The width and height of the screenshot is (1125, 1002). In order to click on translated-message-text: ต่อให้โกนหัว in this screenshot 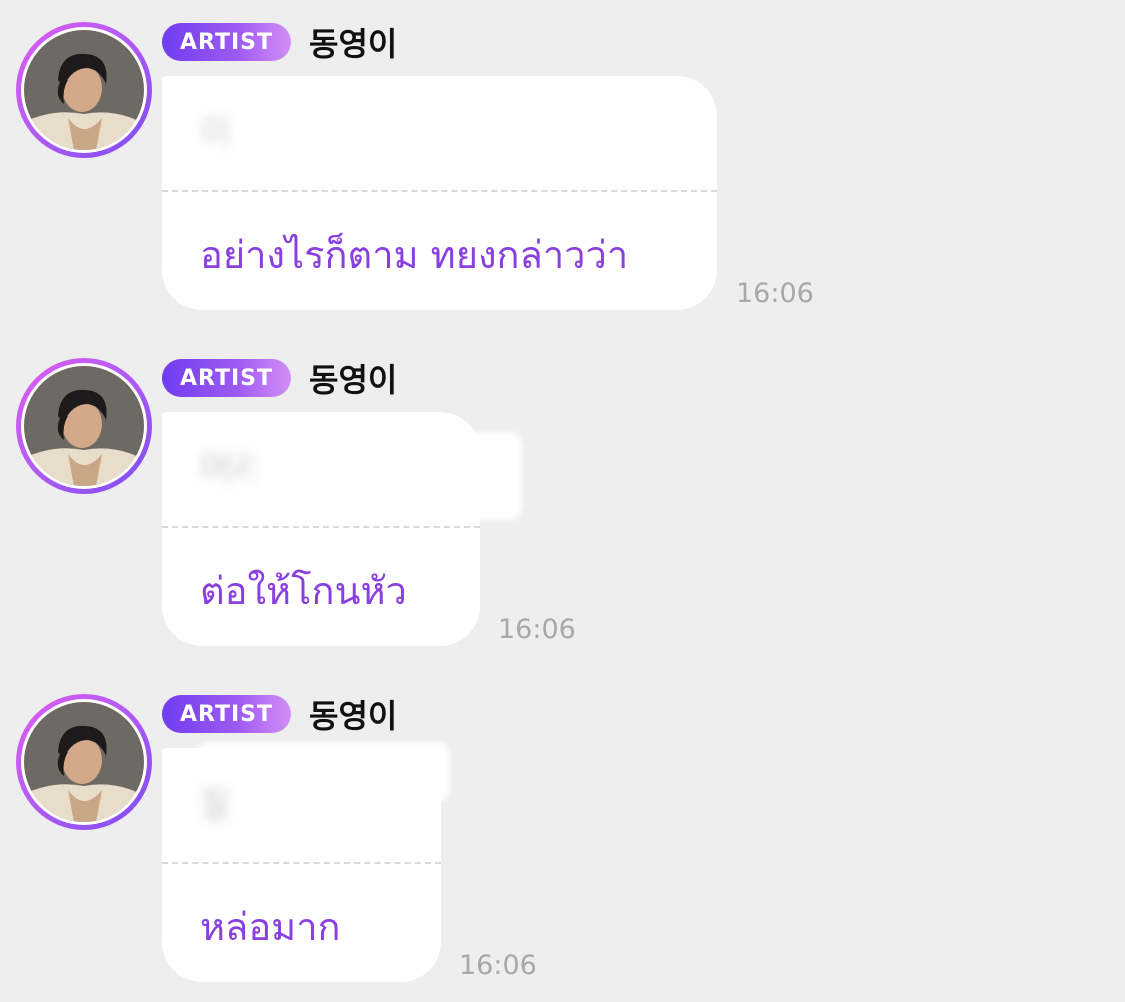, I will do `click(303, 591)`.